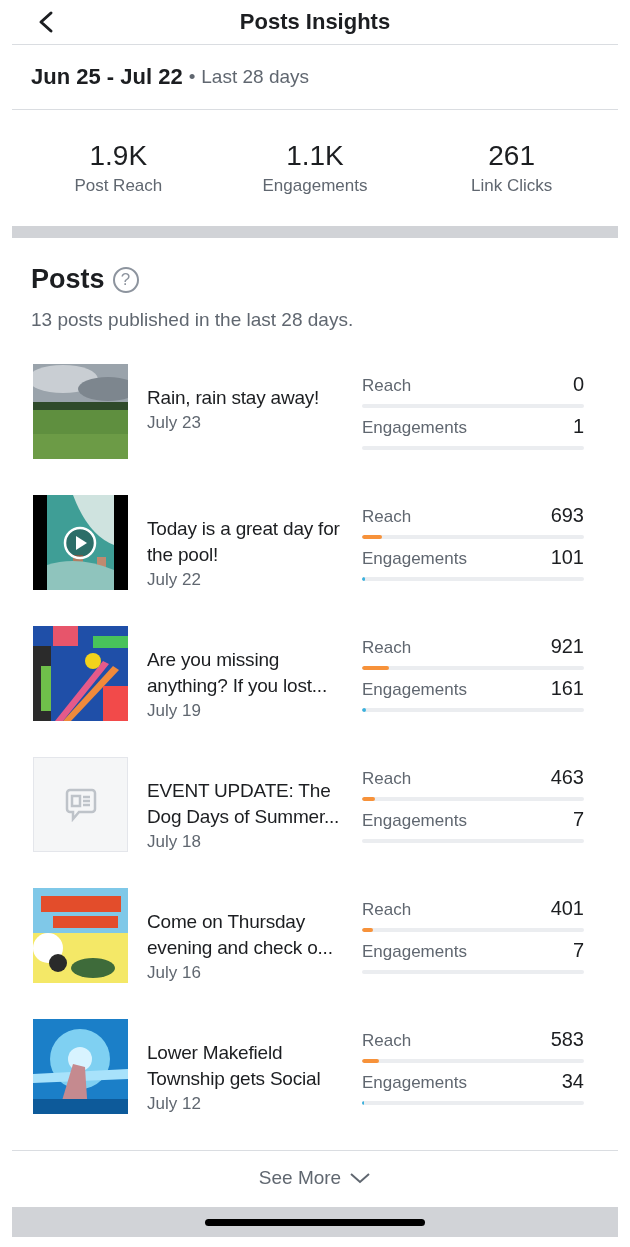  Describe the element at coordinates (252, 398) in the screenshot. I see `post-text: Rain, rain stay away!` at that location.